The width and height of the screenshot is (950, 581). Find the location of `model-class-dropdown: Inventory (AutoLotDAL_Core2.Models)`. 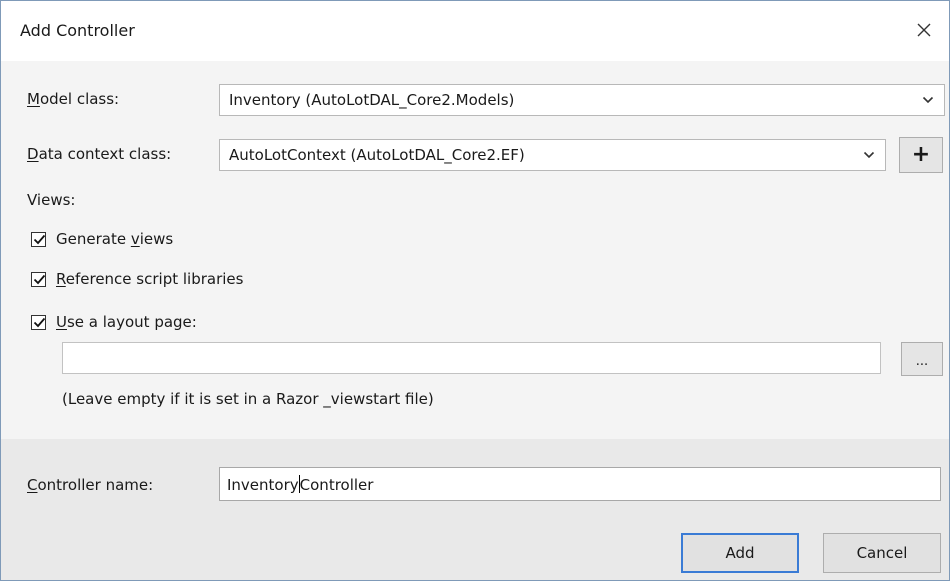

model-class-dropdown: Inventory (AutoLotDAL_Core2.Models) is located at coordinates (582, 100).